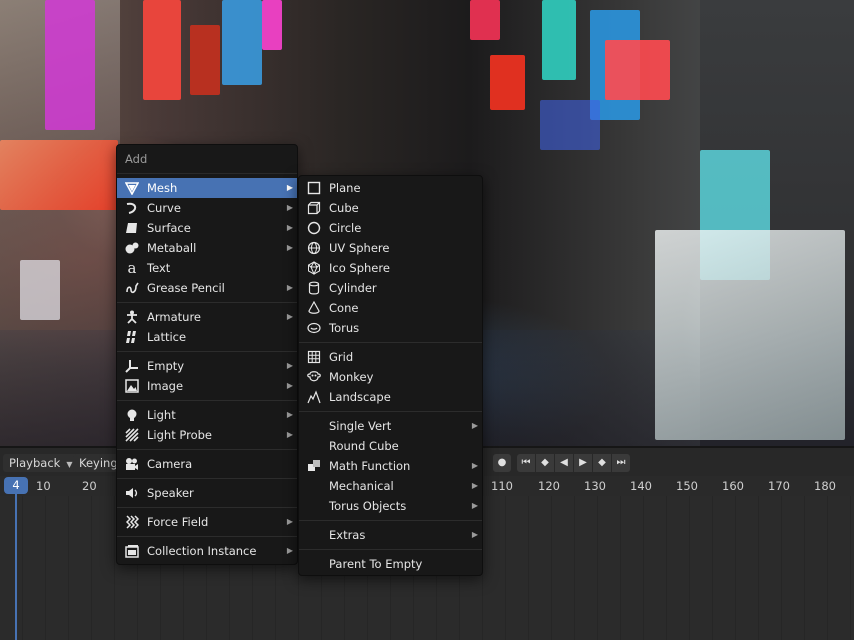  Describe the element at coordinates (345, 188) in the screenshot. I see `menu-item-label: Plane` at that location.